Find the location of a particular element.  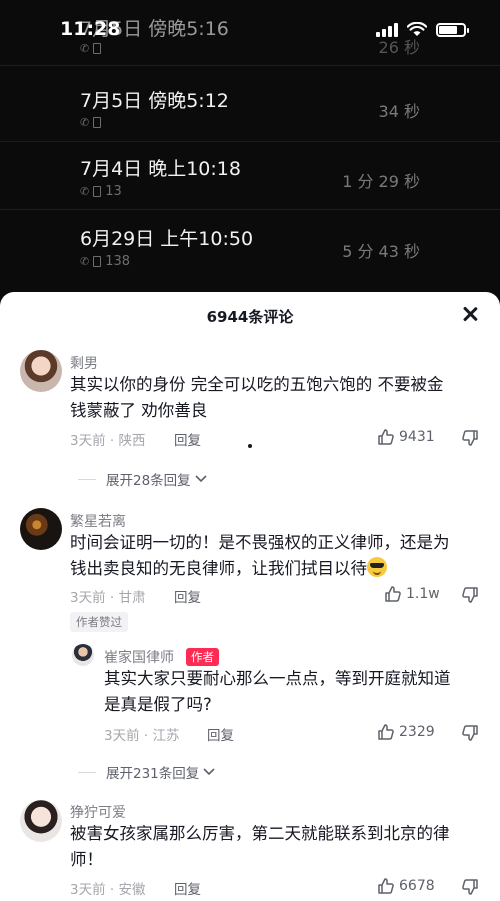

comment-meta: 3天前 · 安徽 is located at coordinates (108, 890).